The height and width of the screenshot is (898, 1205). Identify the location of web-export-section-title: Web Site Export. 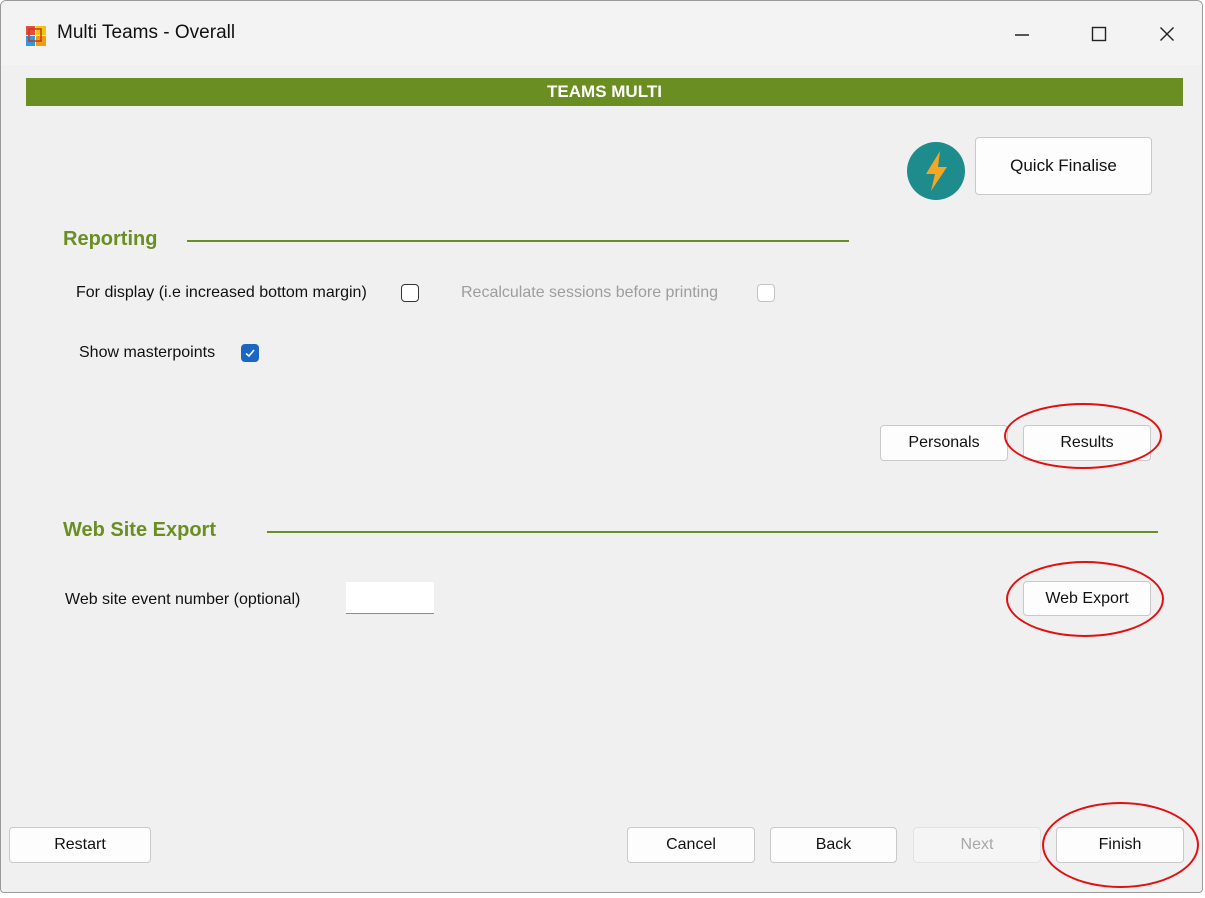
(139, 530).